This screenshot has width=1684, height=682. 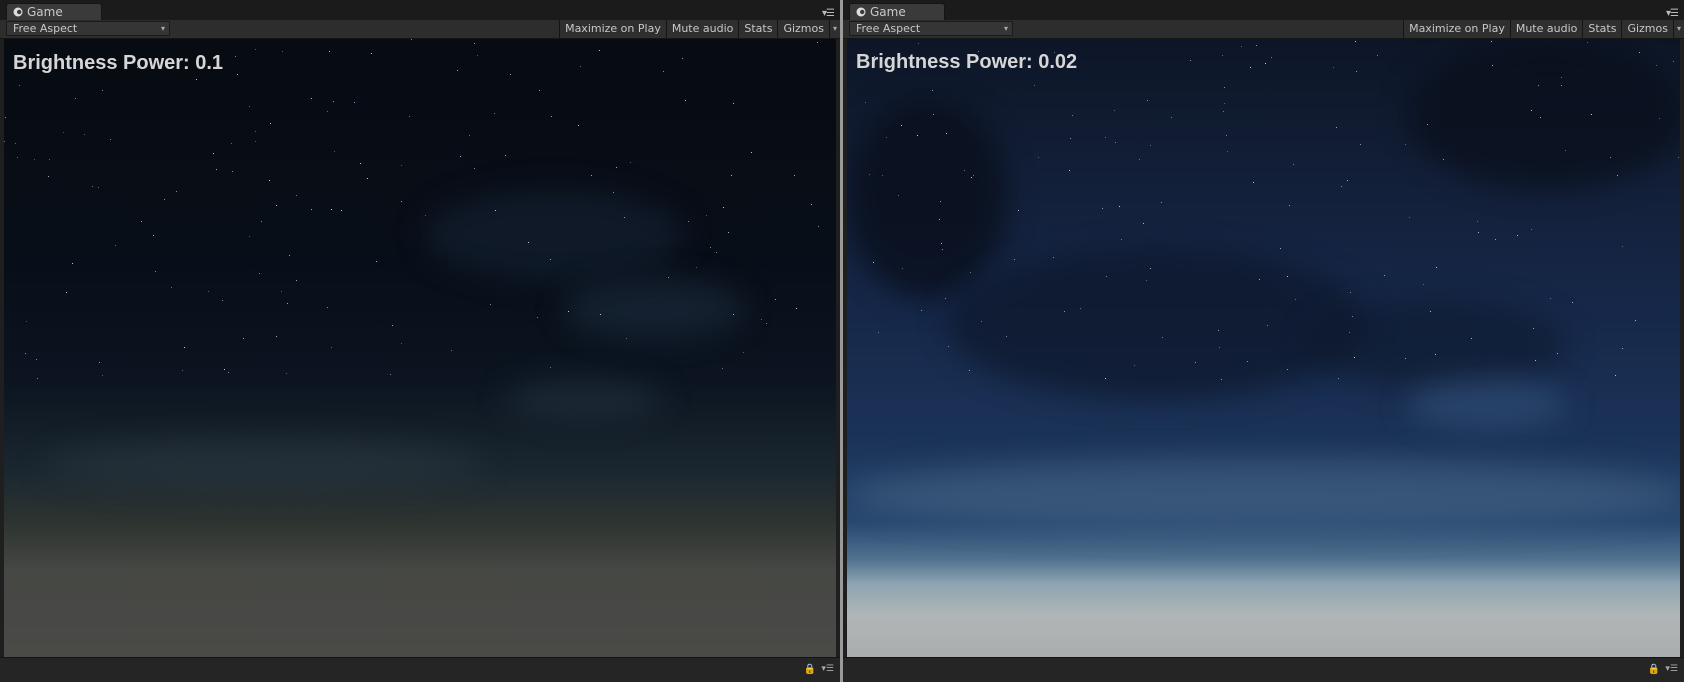 I want to click on brightness-label: Brightness Power: 0.02, so click(x=967, y=62).